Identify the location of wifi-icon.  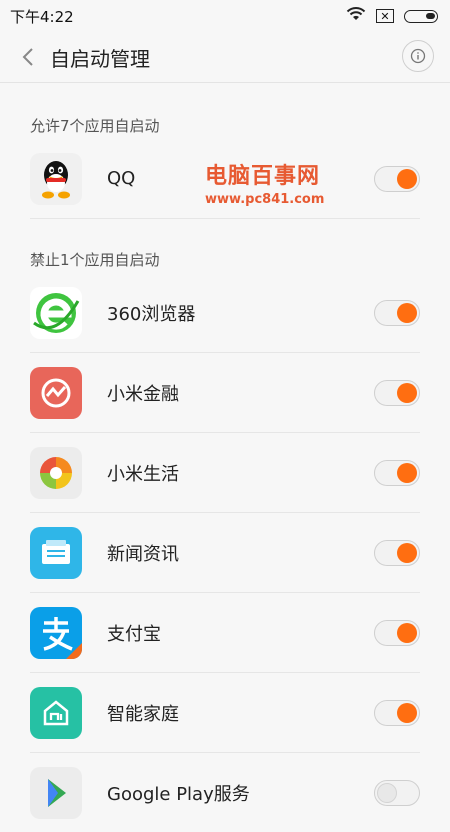
(356, 16).